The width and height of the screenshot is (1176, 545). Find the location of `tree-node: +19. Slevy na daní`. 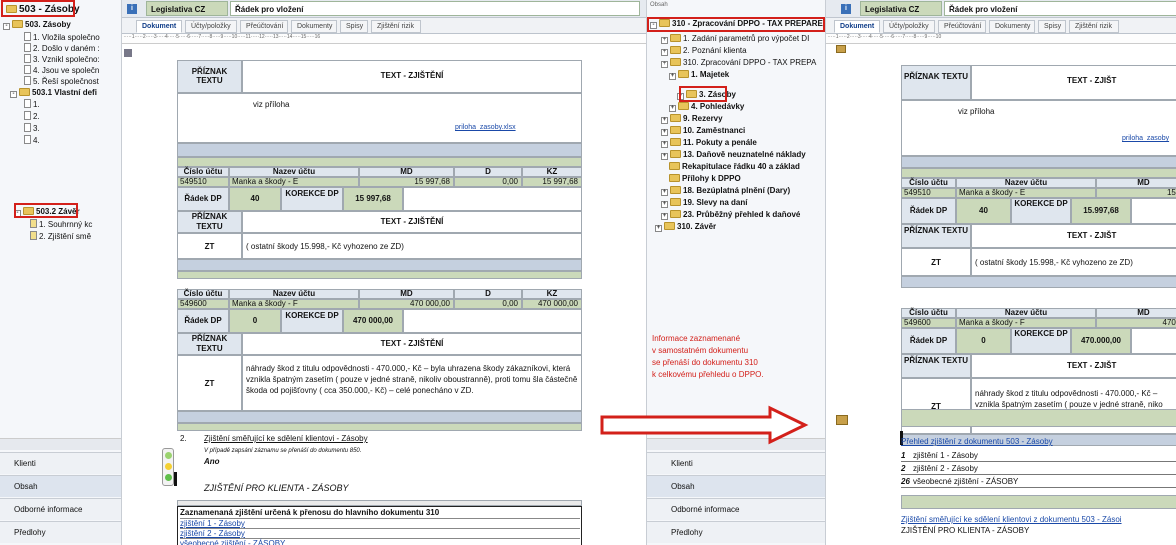

tree-node: +19. Slevy na daní is located at coordinates (742, 202).